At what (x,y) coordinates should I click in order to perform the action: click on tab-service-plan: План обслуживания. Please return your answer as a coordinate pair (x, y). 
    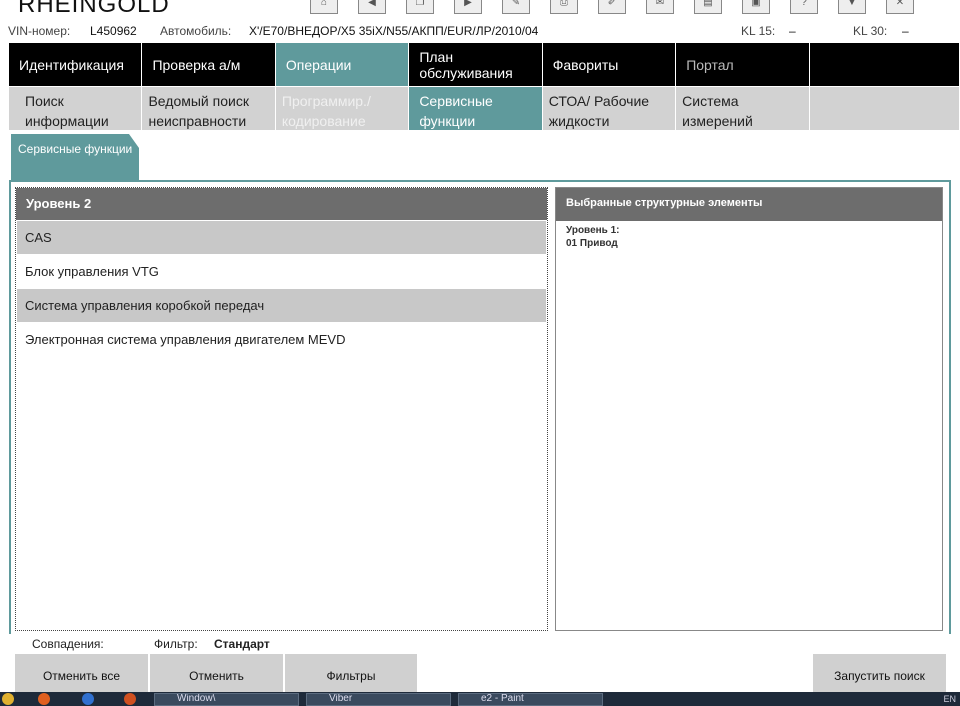
    Looking at the image, I should click on (475, 64).